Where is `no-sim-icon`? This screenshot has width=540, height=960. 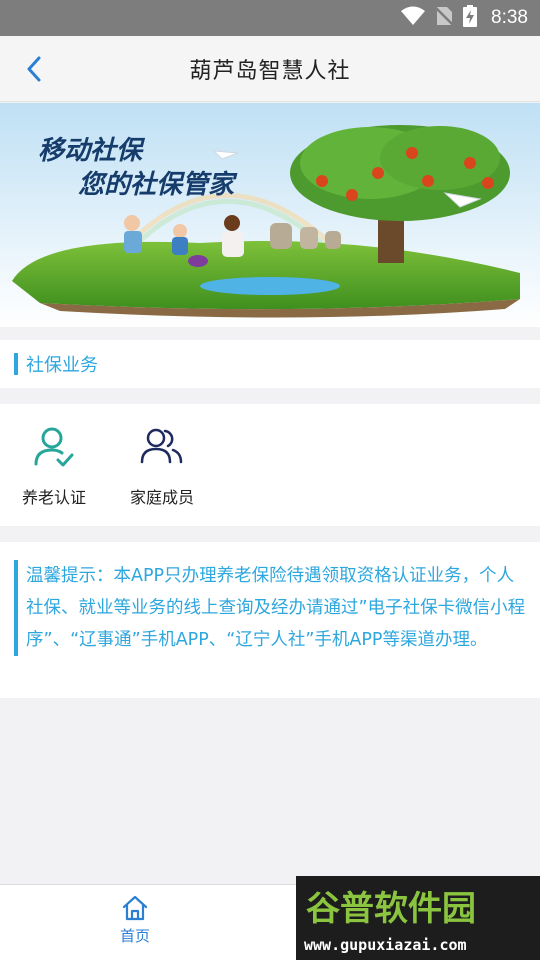 no-sim-icon is located at coordinates (444, 18).